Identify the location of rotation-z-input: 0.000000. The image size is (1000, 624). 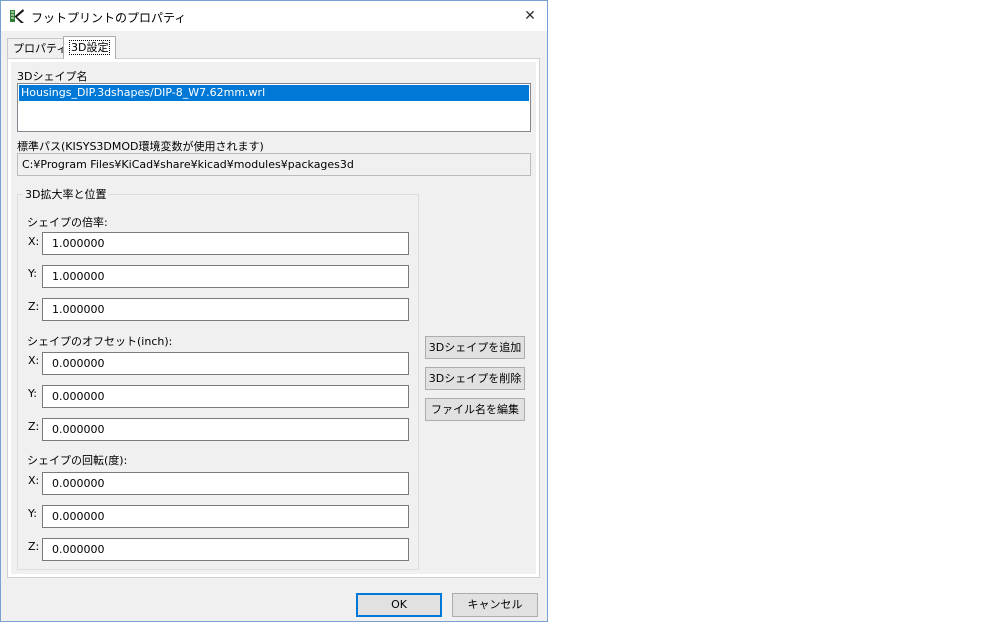
(225, 549).